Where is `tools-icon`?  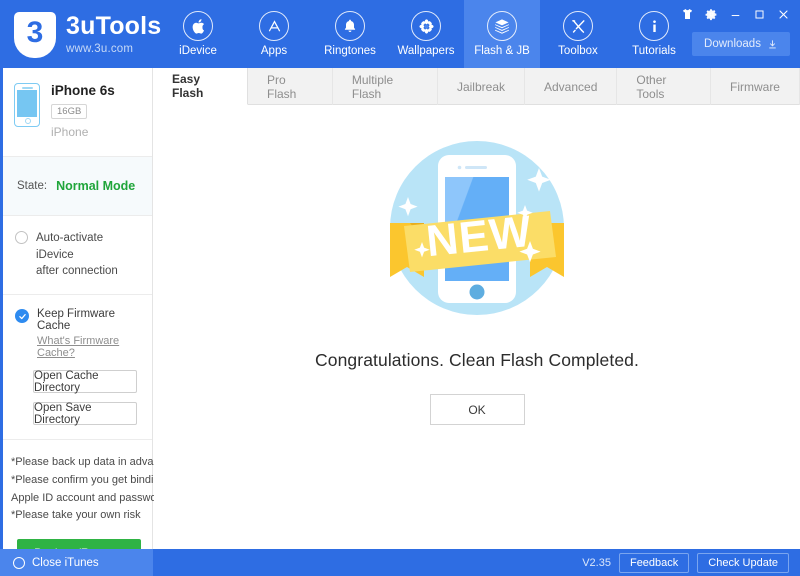
tools-icon is located at coordinates (578, 26).